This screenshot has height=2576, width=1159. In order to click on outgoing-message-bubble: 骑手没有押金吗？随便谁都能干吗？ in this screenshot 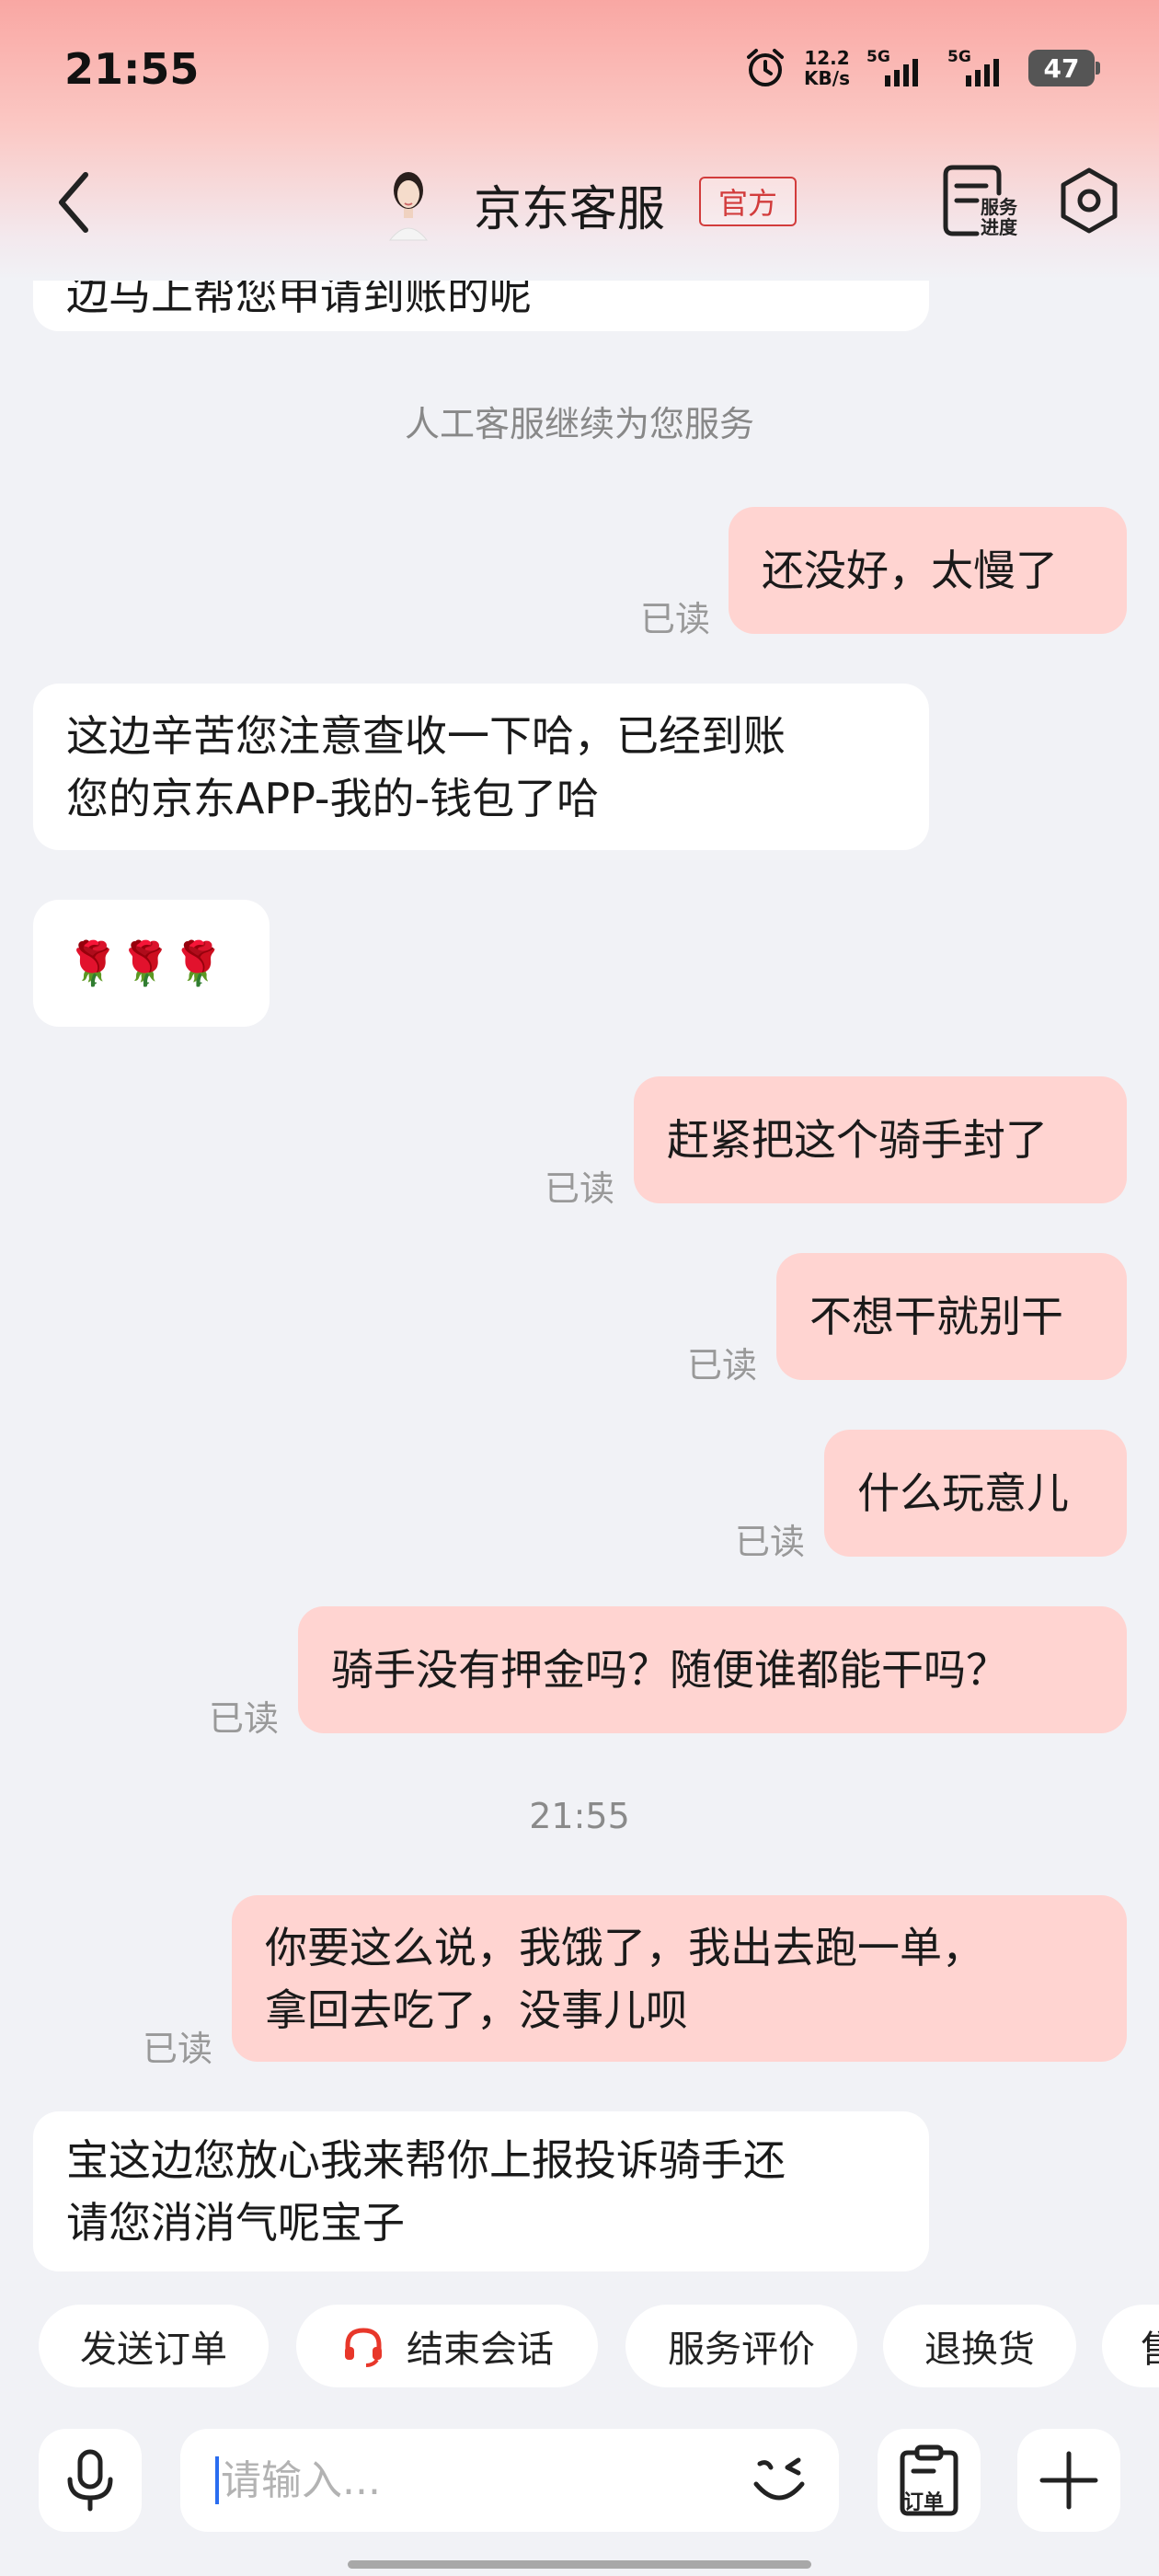, I will do `click(712, 1669)`.